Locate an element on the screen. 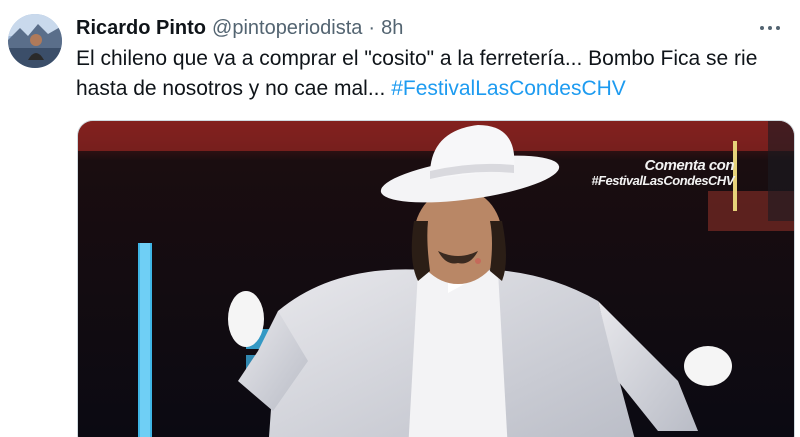 The width and height of the screenshot is (800, 437). video-overlay-line1: Comenta con is located at coordinates (689, 165).